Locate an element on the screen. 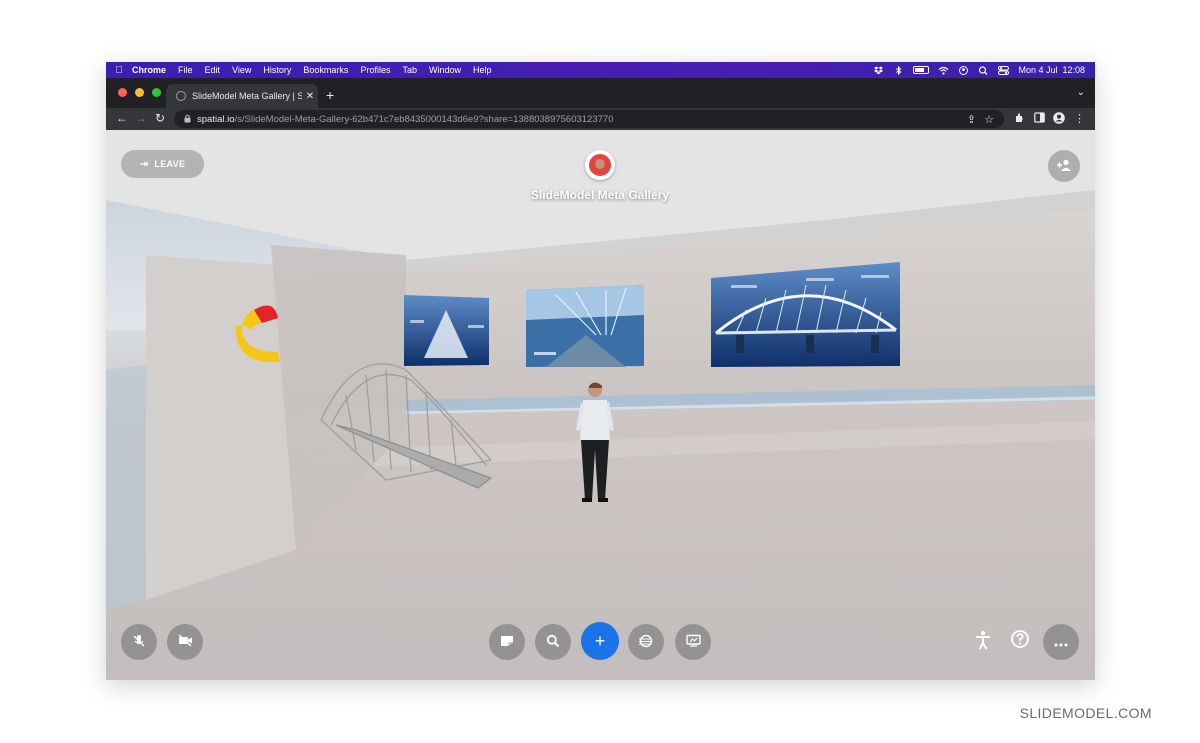  slidemodel-watermark: SLIDEMODEL.COM is located at coordinates (1085, 713).